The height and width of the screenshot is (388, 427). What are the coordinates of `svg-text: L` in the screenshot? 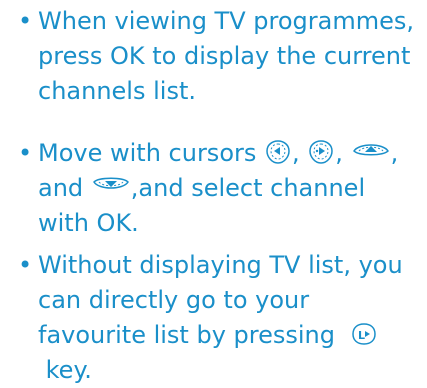 It's located at (361, 335).